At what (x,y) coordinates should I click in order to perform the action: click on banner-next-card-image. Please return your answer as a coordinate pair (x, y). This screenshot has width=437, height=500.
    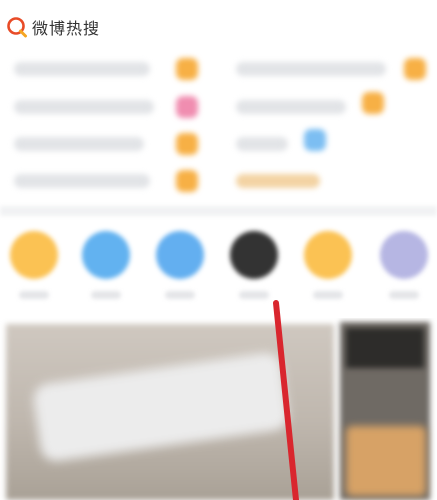
    Looking at the image, I should click on (386, 461).